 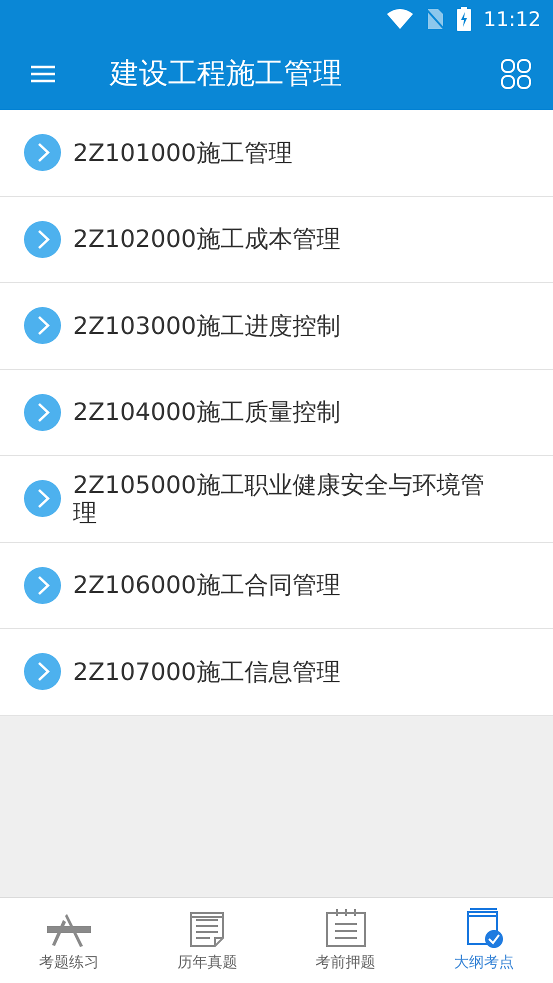 What do you see at coordinates (279, 498) in the screenshot?
I see `chapter-title: 2Z105000施工职业健康安全与环境管理` at bounding box center [279, 498].